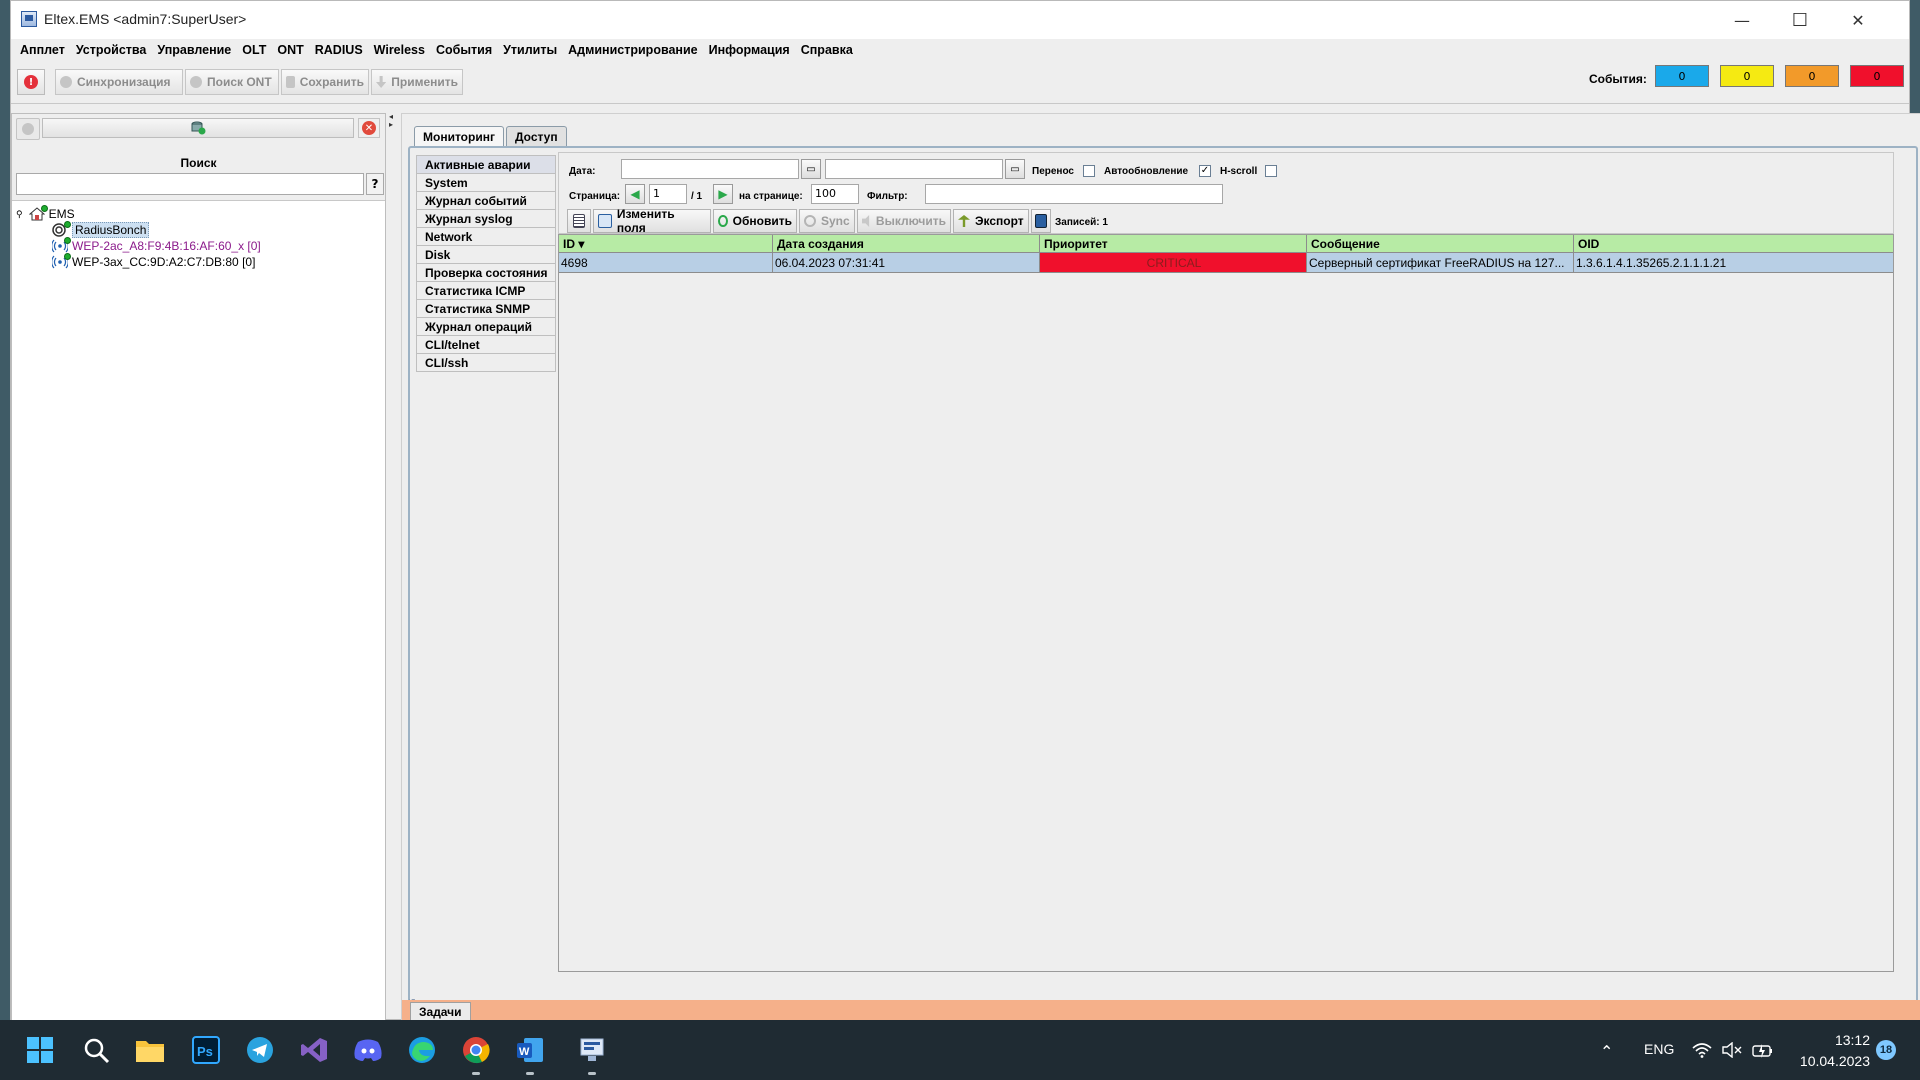  Describe the element at coordinates (476, 1054) in the screenshot. I see `chrome-icon` at that location.